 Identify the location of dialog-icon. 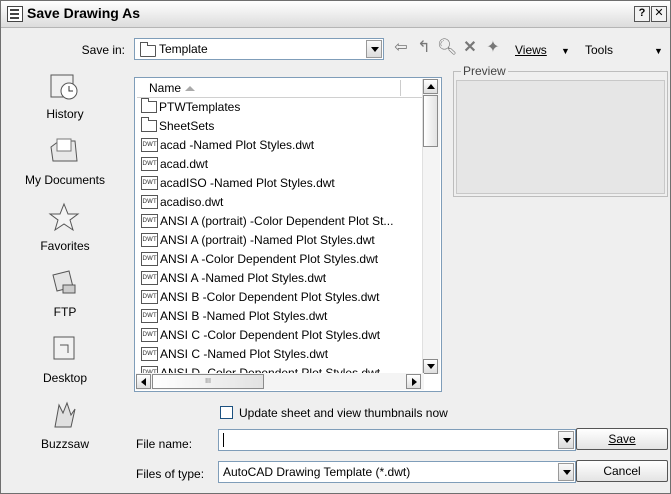
(15, 14).